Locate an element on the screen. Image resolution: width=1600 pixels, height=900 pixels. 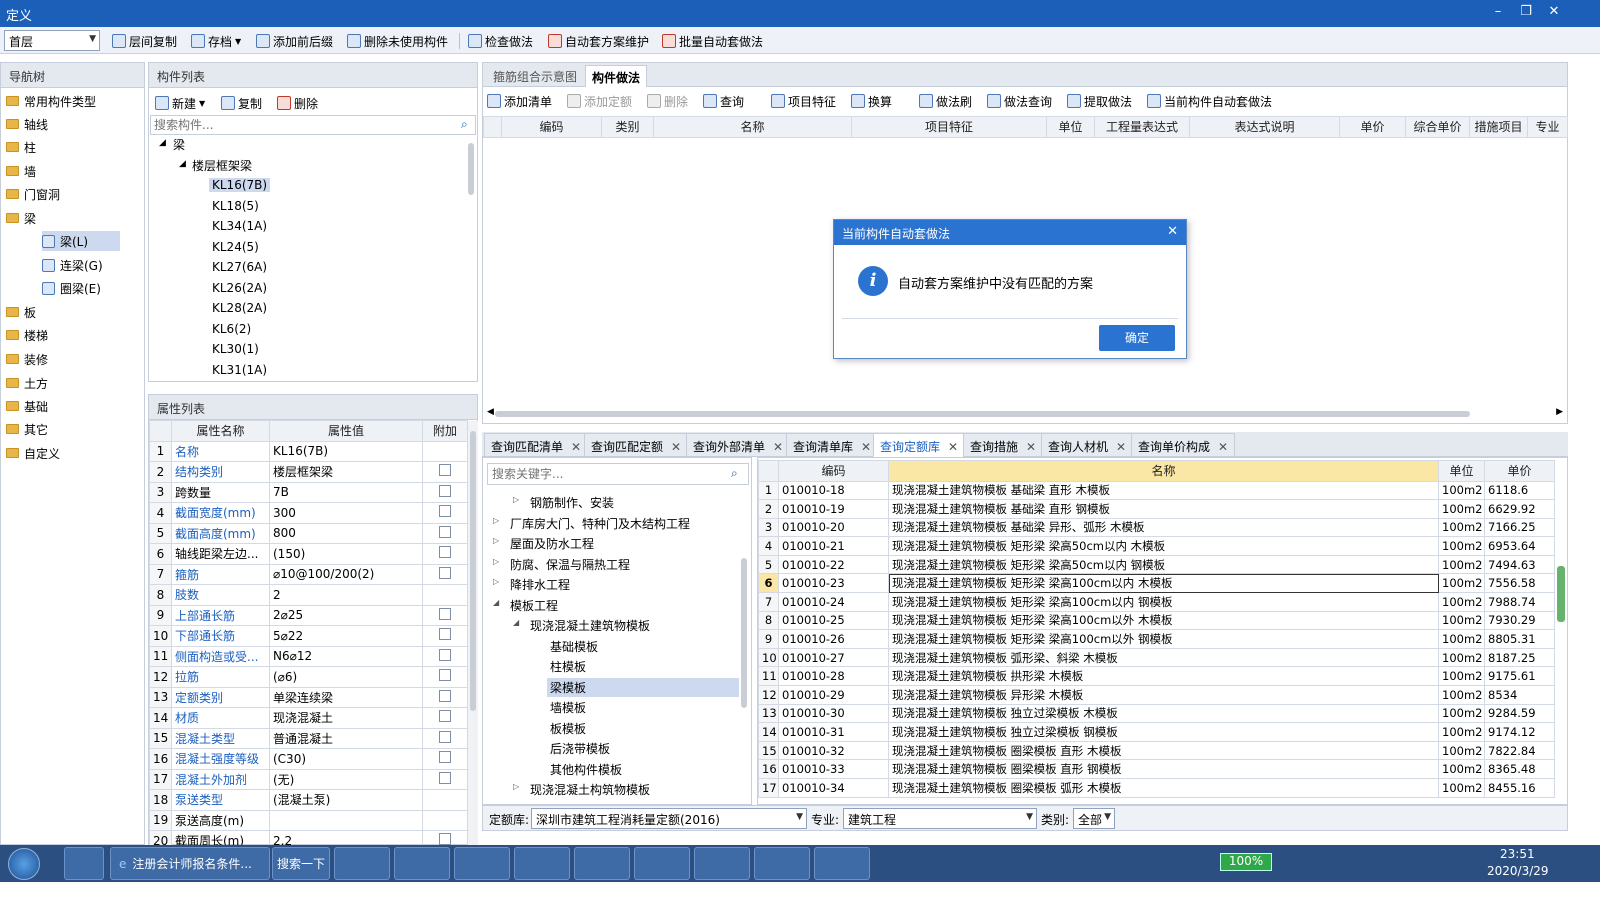
quota-price: 7494.63 is located at coordinates (1519, 564).